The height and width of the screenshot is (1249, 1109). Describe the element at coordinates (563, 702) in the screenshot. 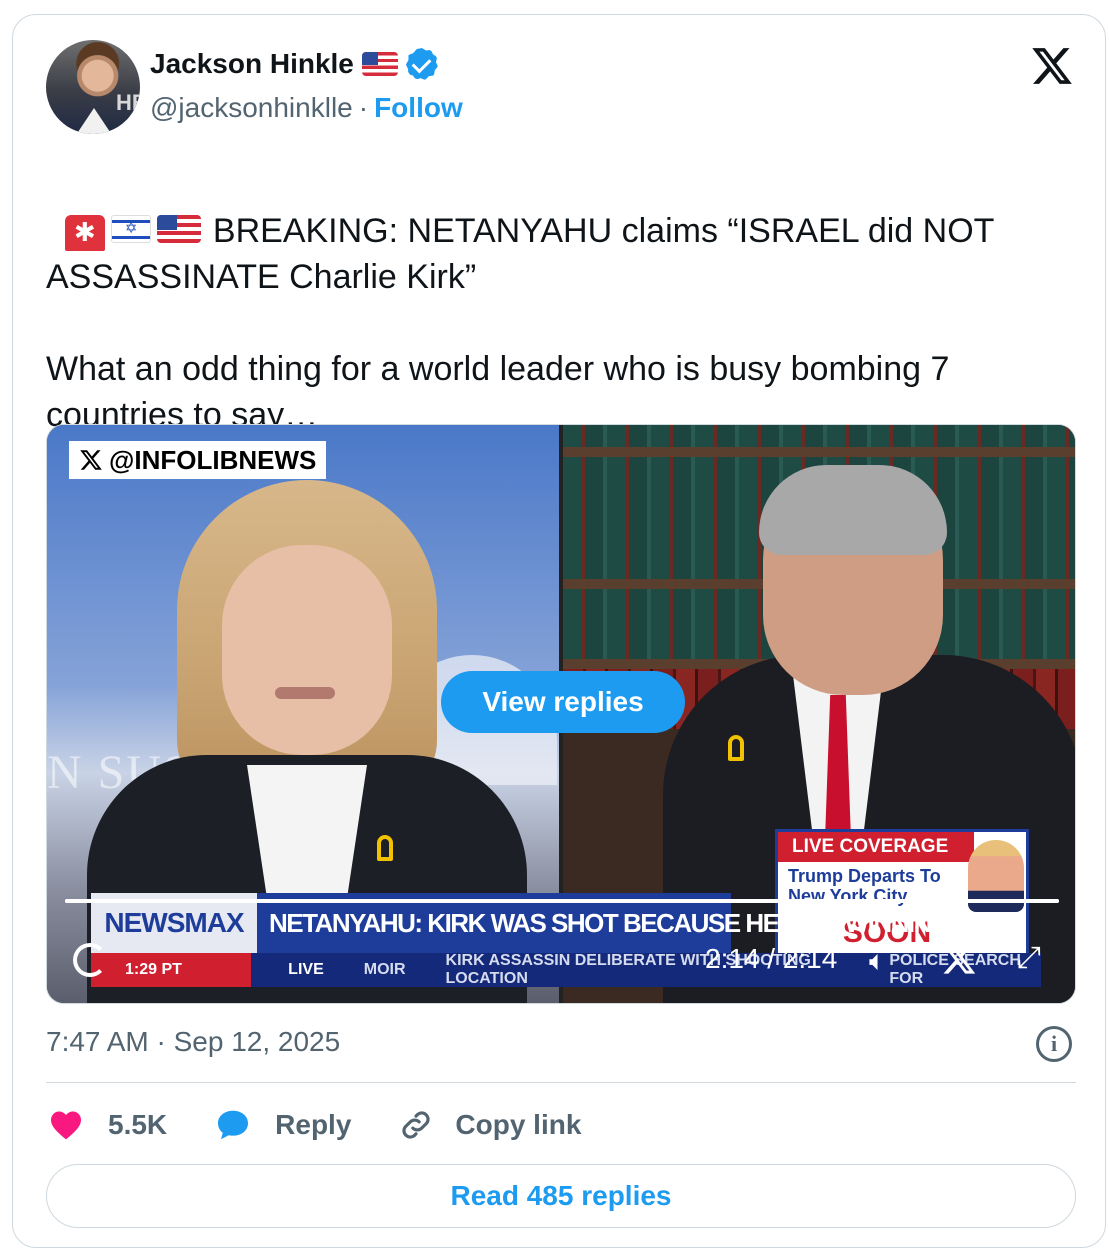

I see `view-replies-button: View replies` at that location.